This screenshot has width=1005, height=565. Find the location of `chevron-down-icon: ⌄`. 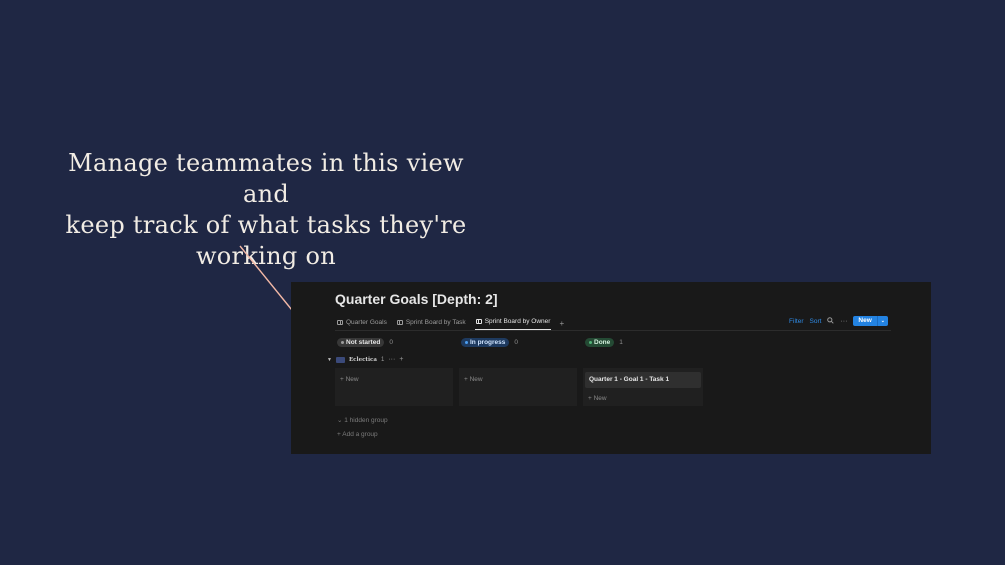

chevron-down-icon: ⌄ is located at coordinates (882, 321).